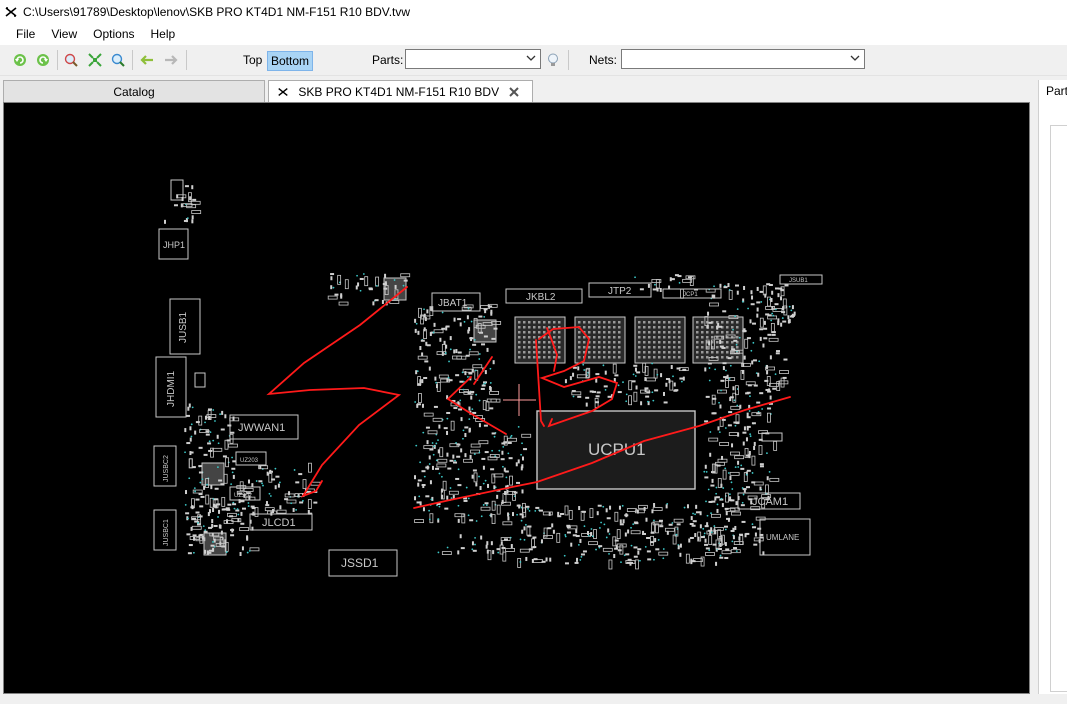 This screenshot has width=1067, height=704. Describe the element at coordinates (360, 563) in the screenshot. I see `label-jssd1: JSSD1` at that location.